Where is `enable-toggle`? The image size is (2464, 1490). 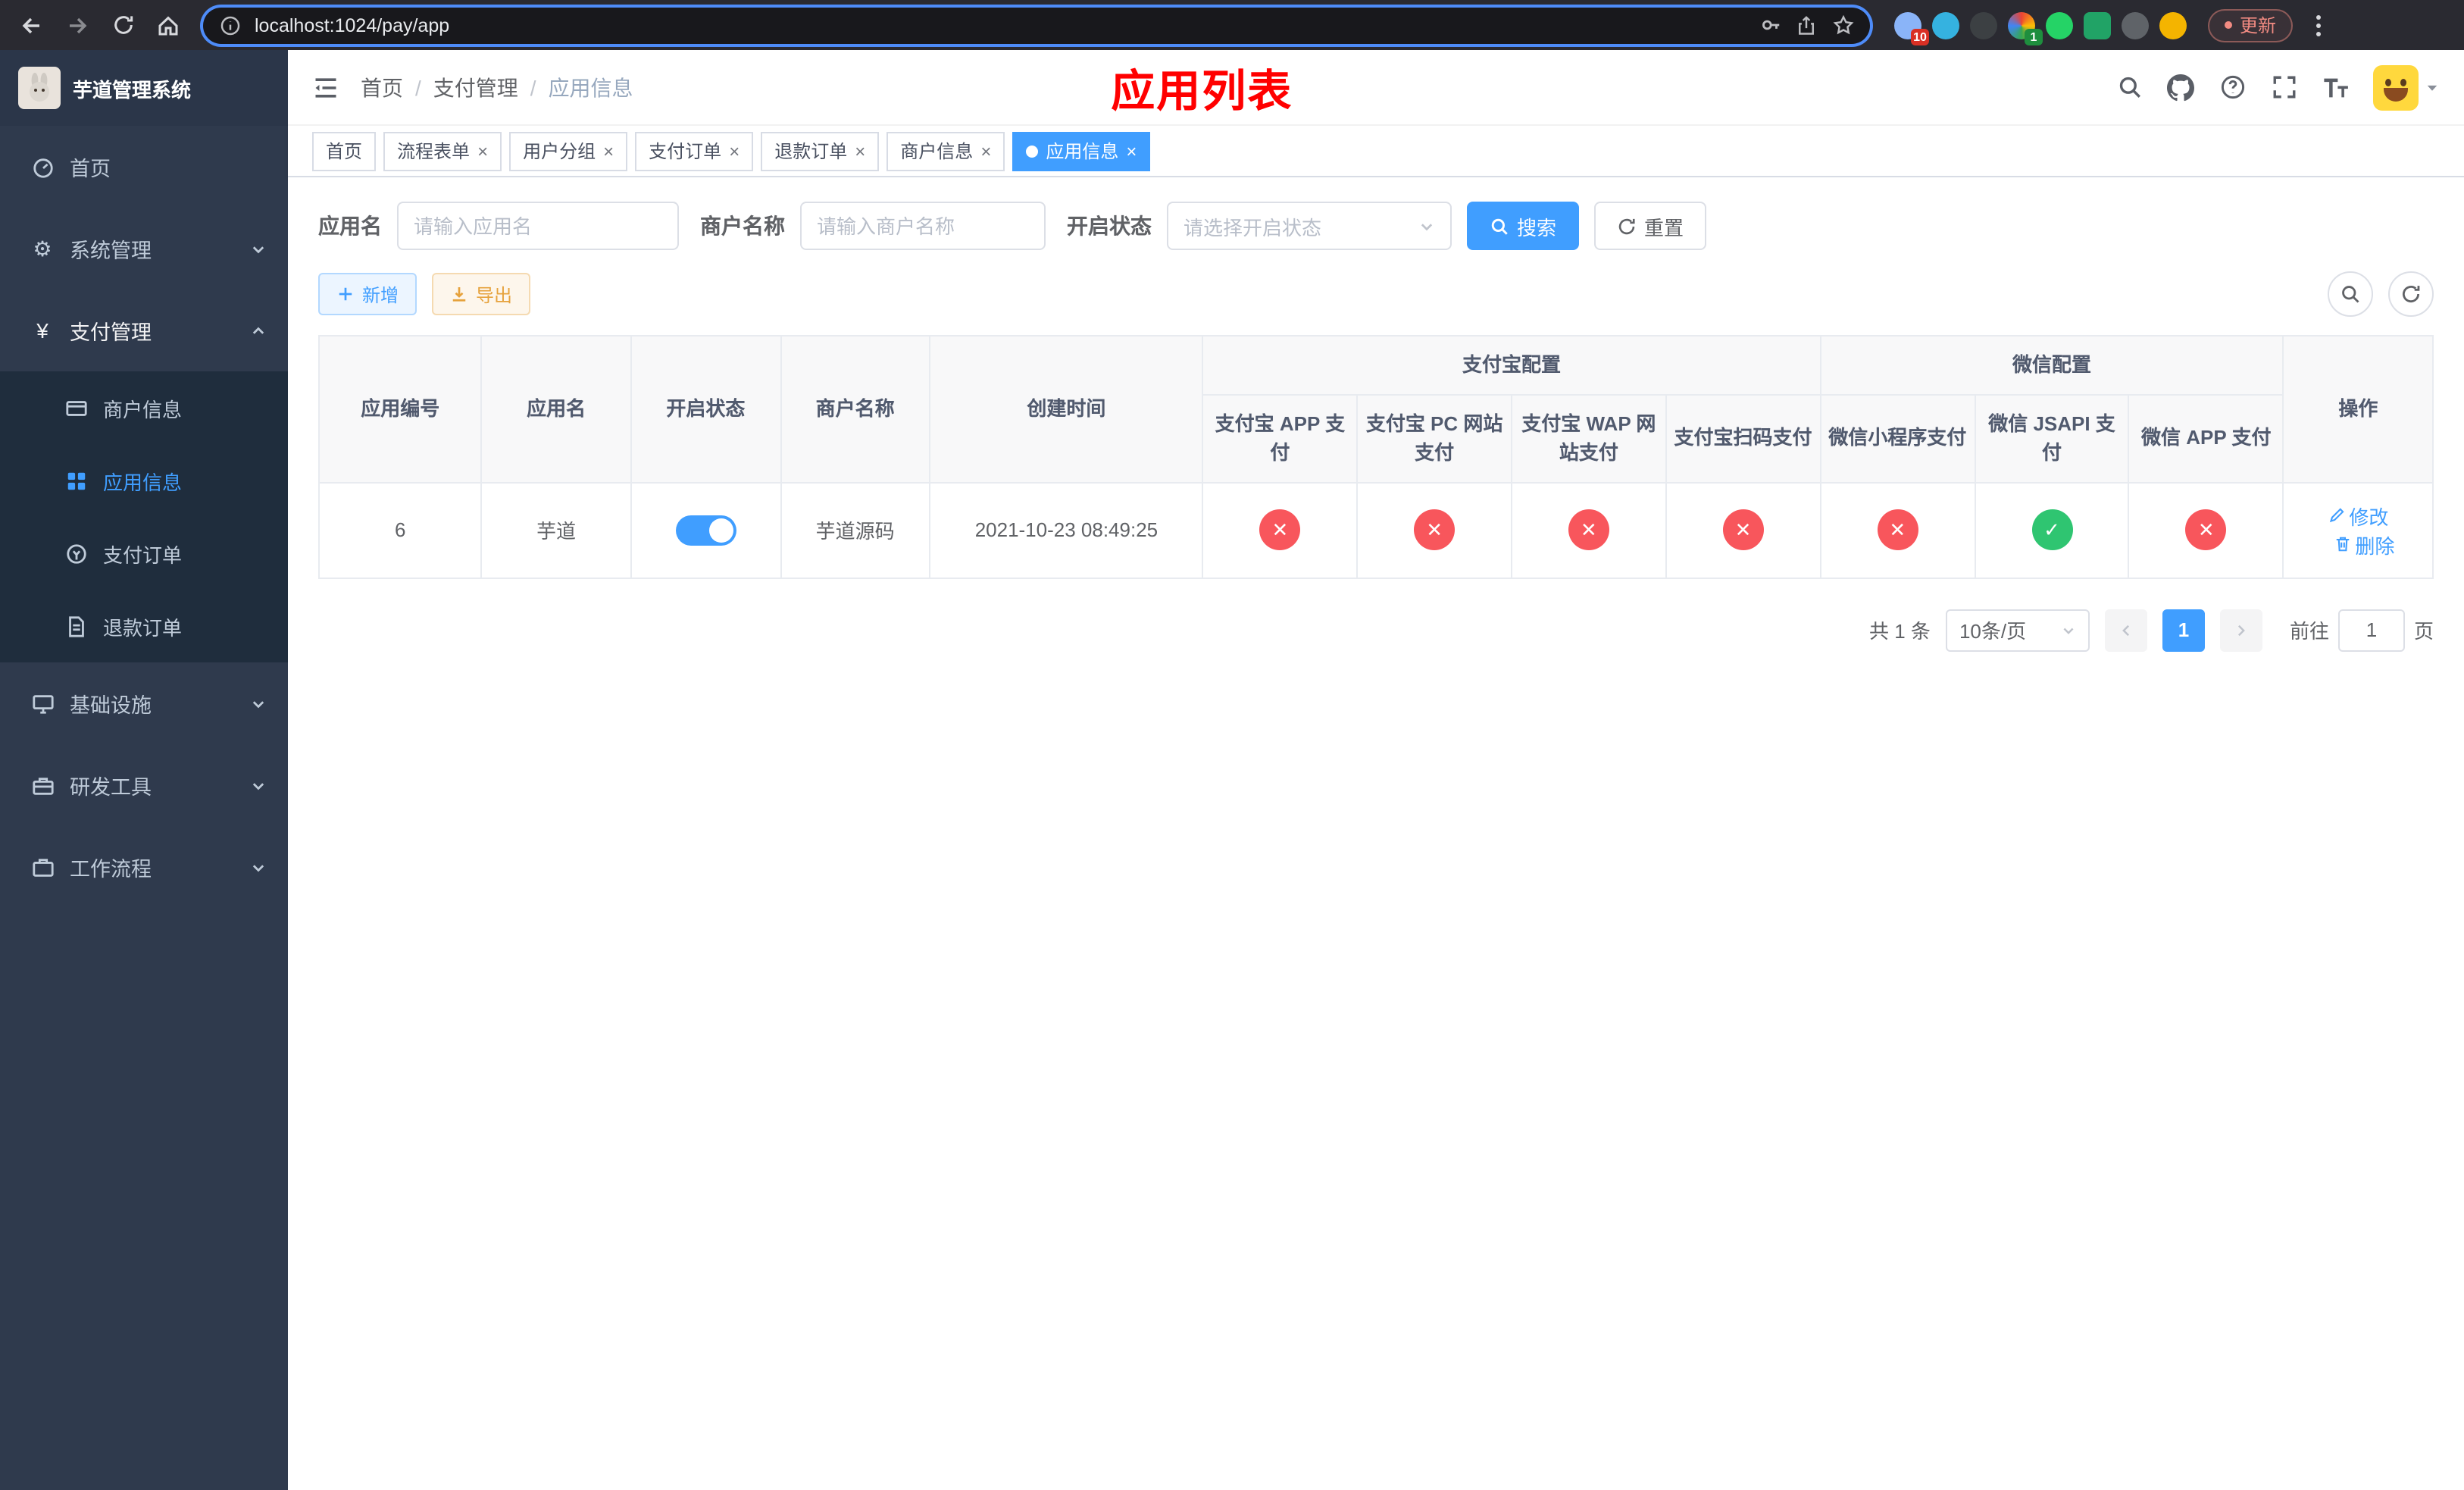 enable-toggle is located at coordinates (705, 530).